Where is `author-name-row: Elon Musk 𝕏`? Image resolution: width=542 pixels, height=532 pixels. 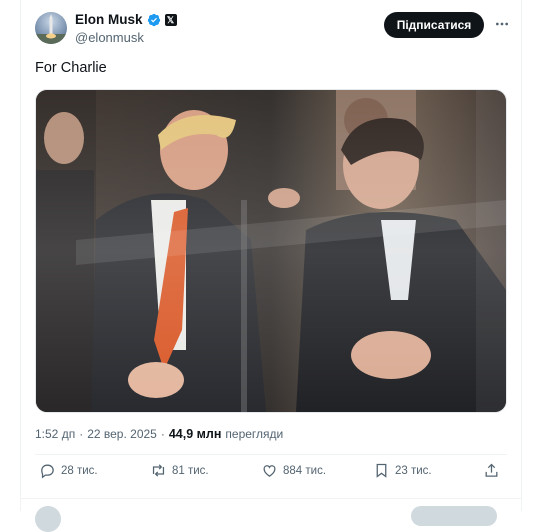 author-name-row: Elon Musk 𝕏 is located at coordinates (126, 19).